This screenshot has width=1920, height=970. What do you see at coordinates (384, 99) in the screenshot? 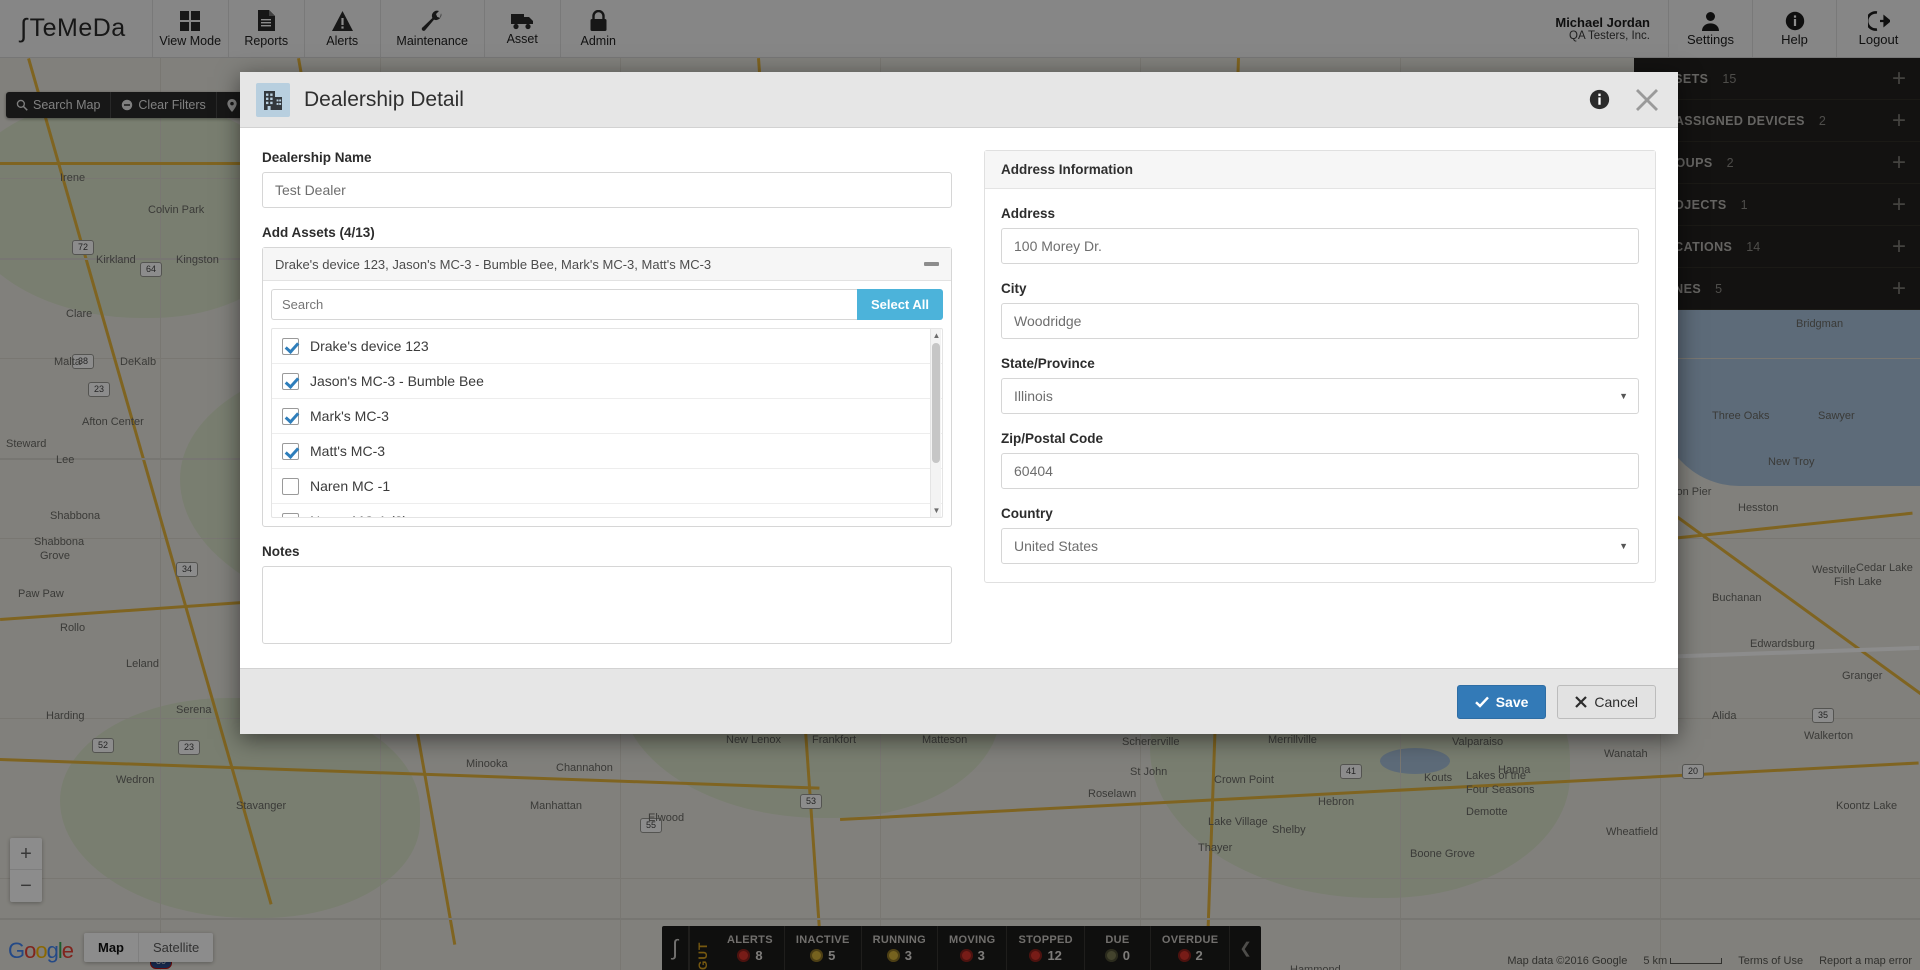
I see `dialog-title: Dealership Detail` at bounding box center [384, 99].